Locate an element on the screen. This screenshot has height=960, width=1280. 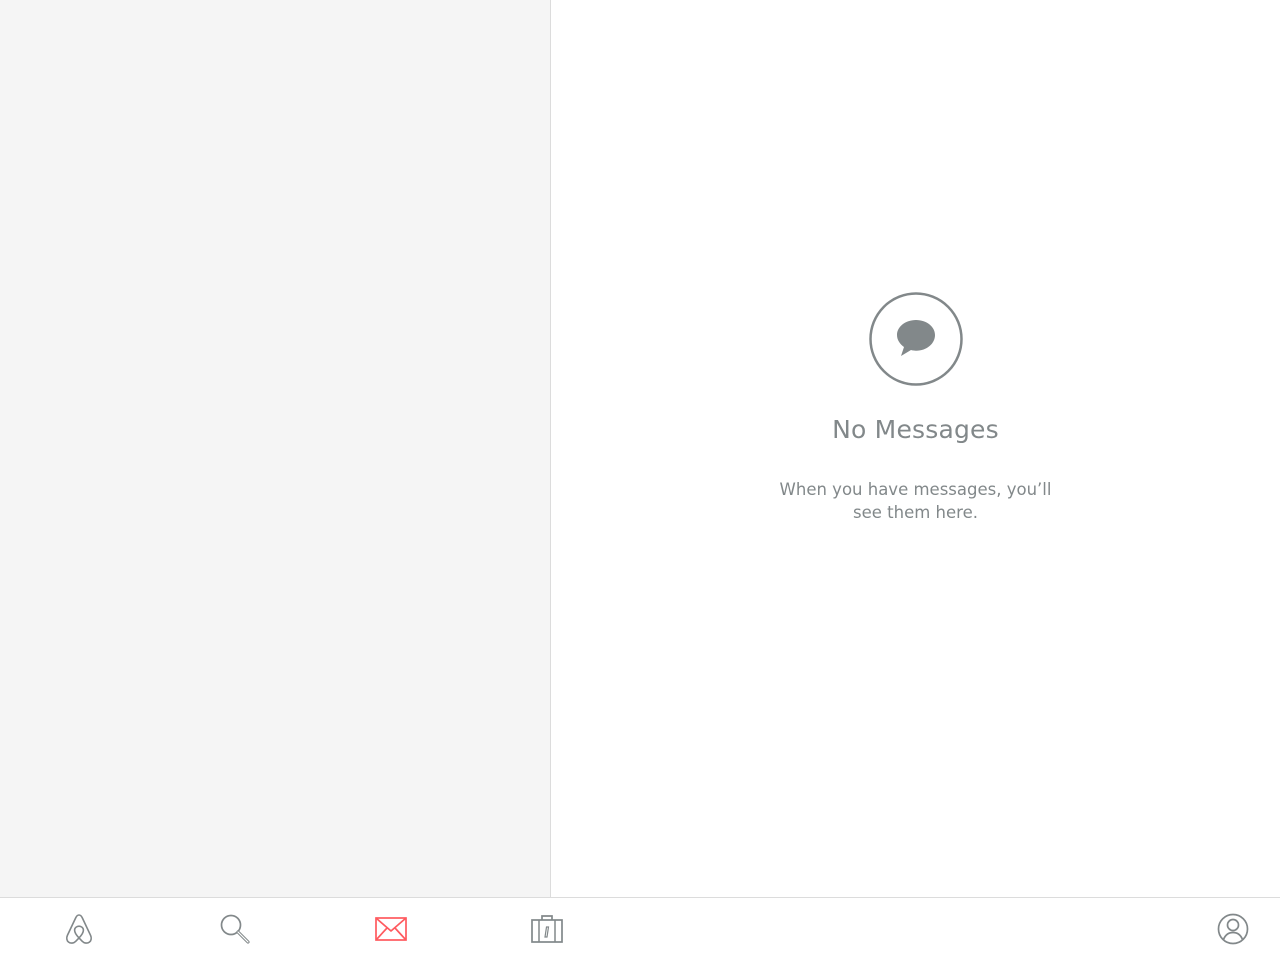
tab-profile is located at coordinates (1233, 929).